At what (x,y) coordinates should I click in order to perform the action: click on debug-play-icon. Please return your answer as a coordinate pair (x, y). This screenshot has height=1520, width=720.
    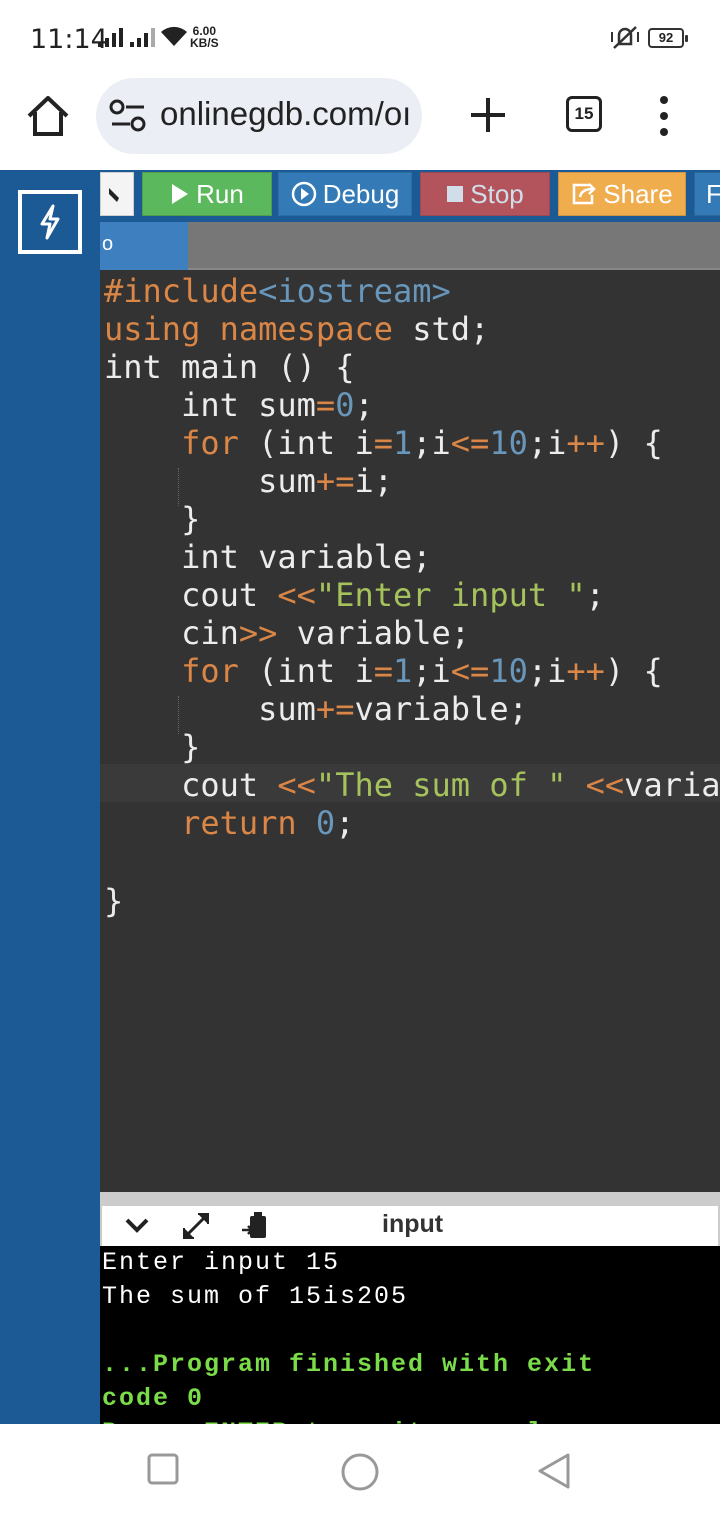
    Looking at the image, I should click on (303, 194).